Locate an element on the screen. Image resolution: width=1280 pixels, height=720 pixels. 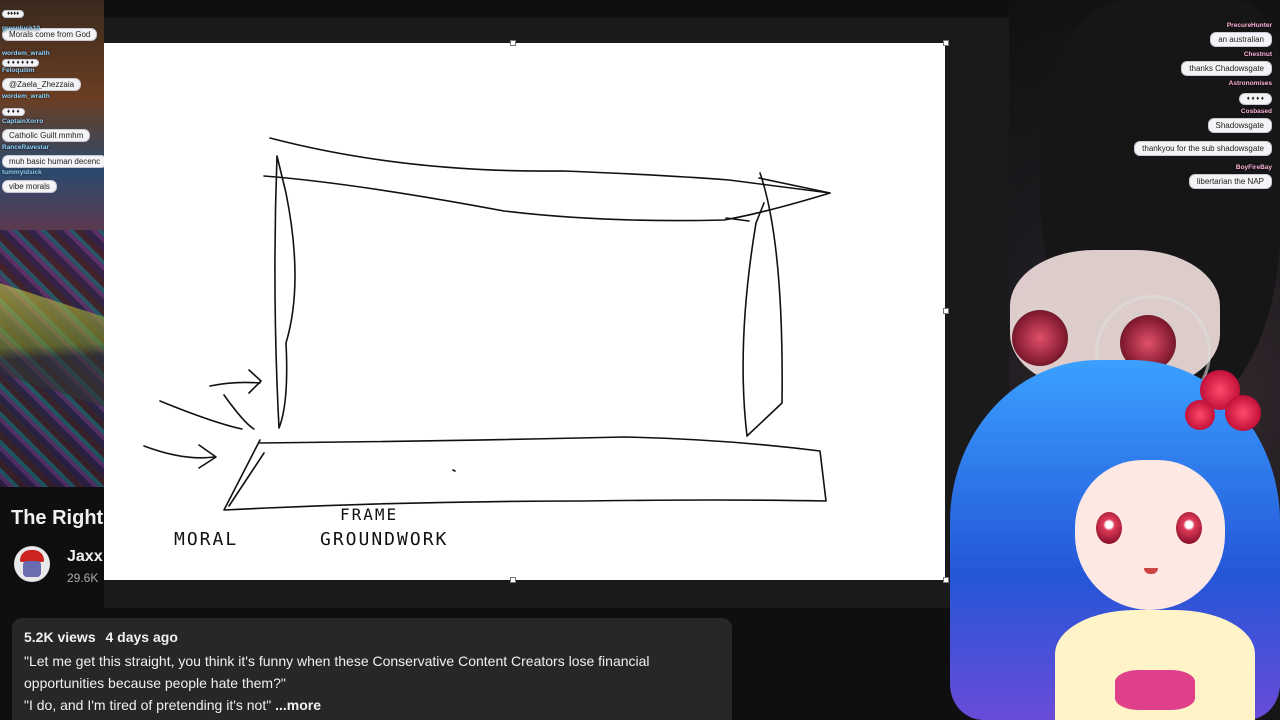
chat-message-text: Catholic Guilt mmhm is located at coordinates (46, 135).